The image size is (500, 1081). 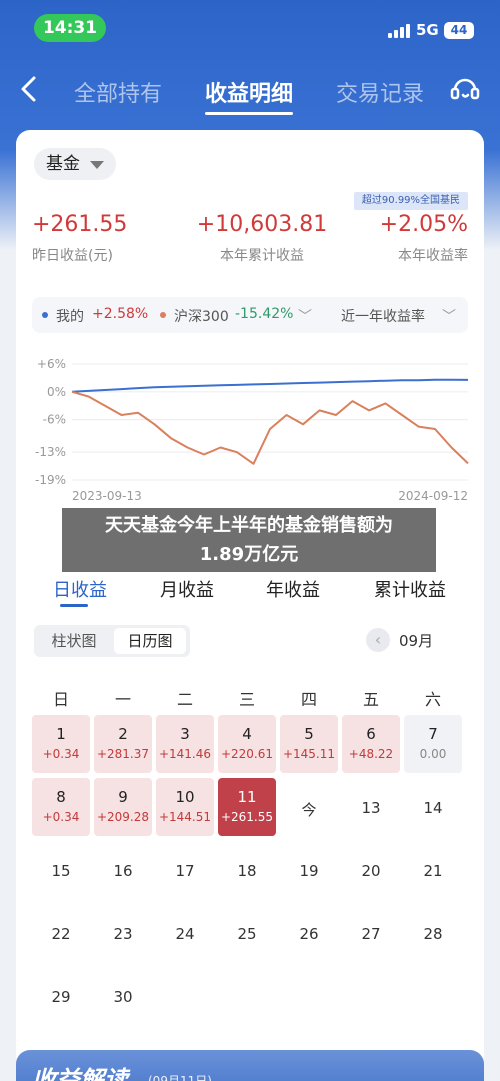 I want to click on calendar-view-button: 日历图, so click(x=150, y=641).